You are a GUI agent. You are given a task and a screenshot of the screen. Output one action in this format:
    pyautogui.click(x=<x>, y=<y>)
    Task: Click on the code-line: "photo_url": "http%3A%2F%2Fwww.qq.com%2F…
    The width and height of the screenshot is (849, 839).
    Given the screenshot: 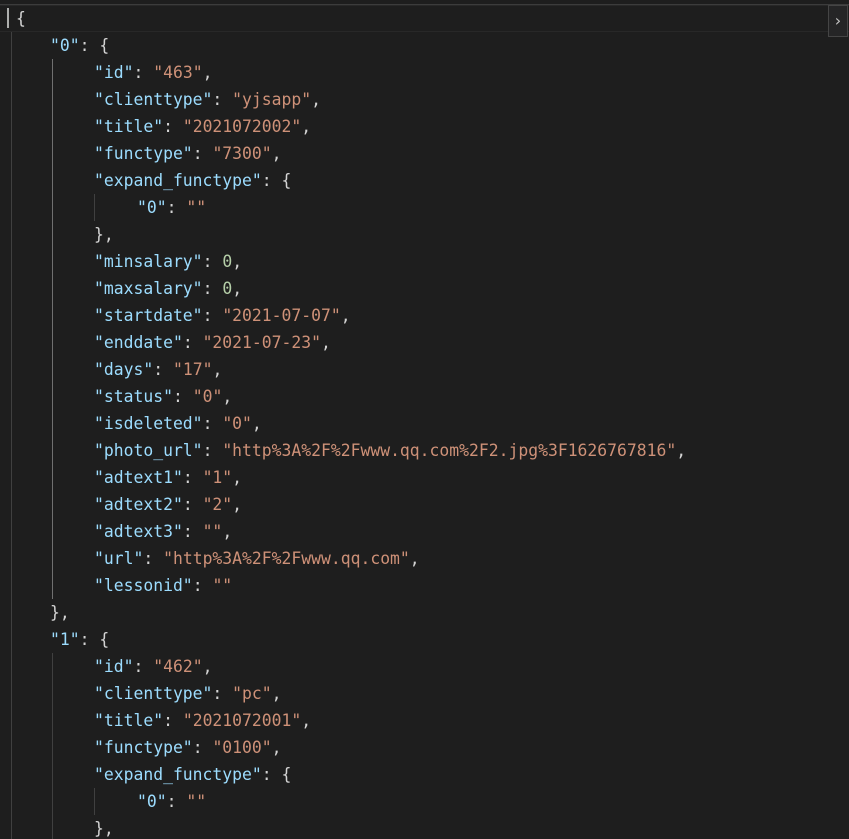 What is the action you would take?
    pyautogui.click(x=390, y=450)
    